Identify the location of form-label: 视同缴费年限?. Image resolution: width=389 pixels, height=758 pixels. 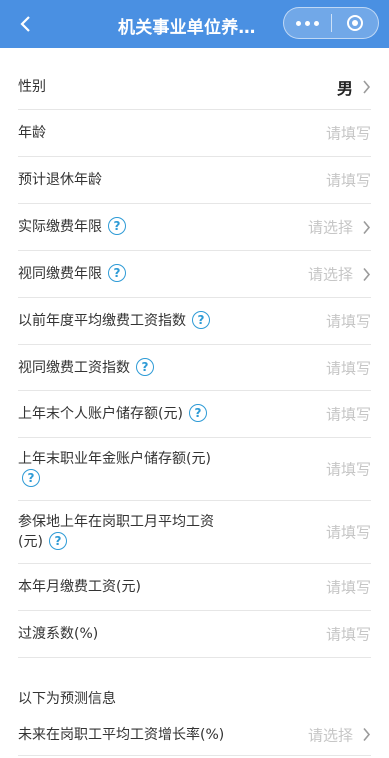
(72, 274).